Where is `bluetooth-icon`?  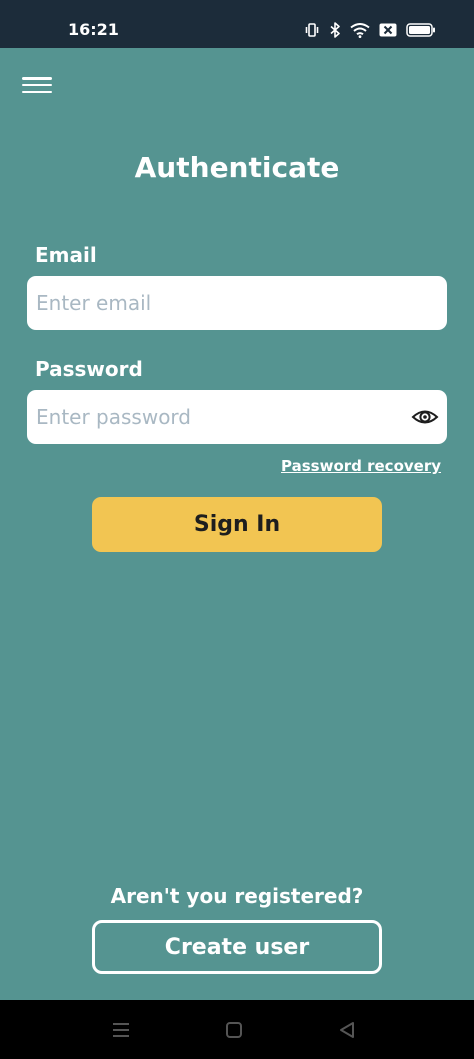
bluetooth-icon is located at coordinates (335, 30).